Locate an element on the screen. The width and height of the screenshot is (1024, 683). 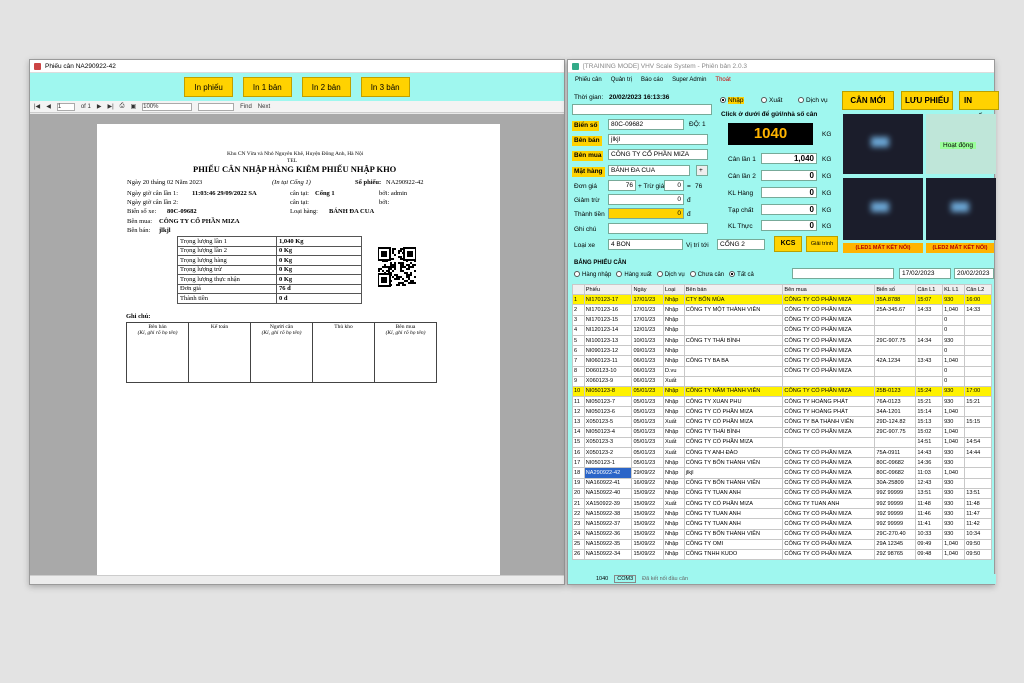
table-cell: 11 is located at coordinates (578, 402).